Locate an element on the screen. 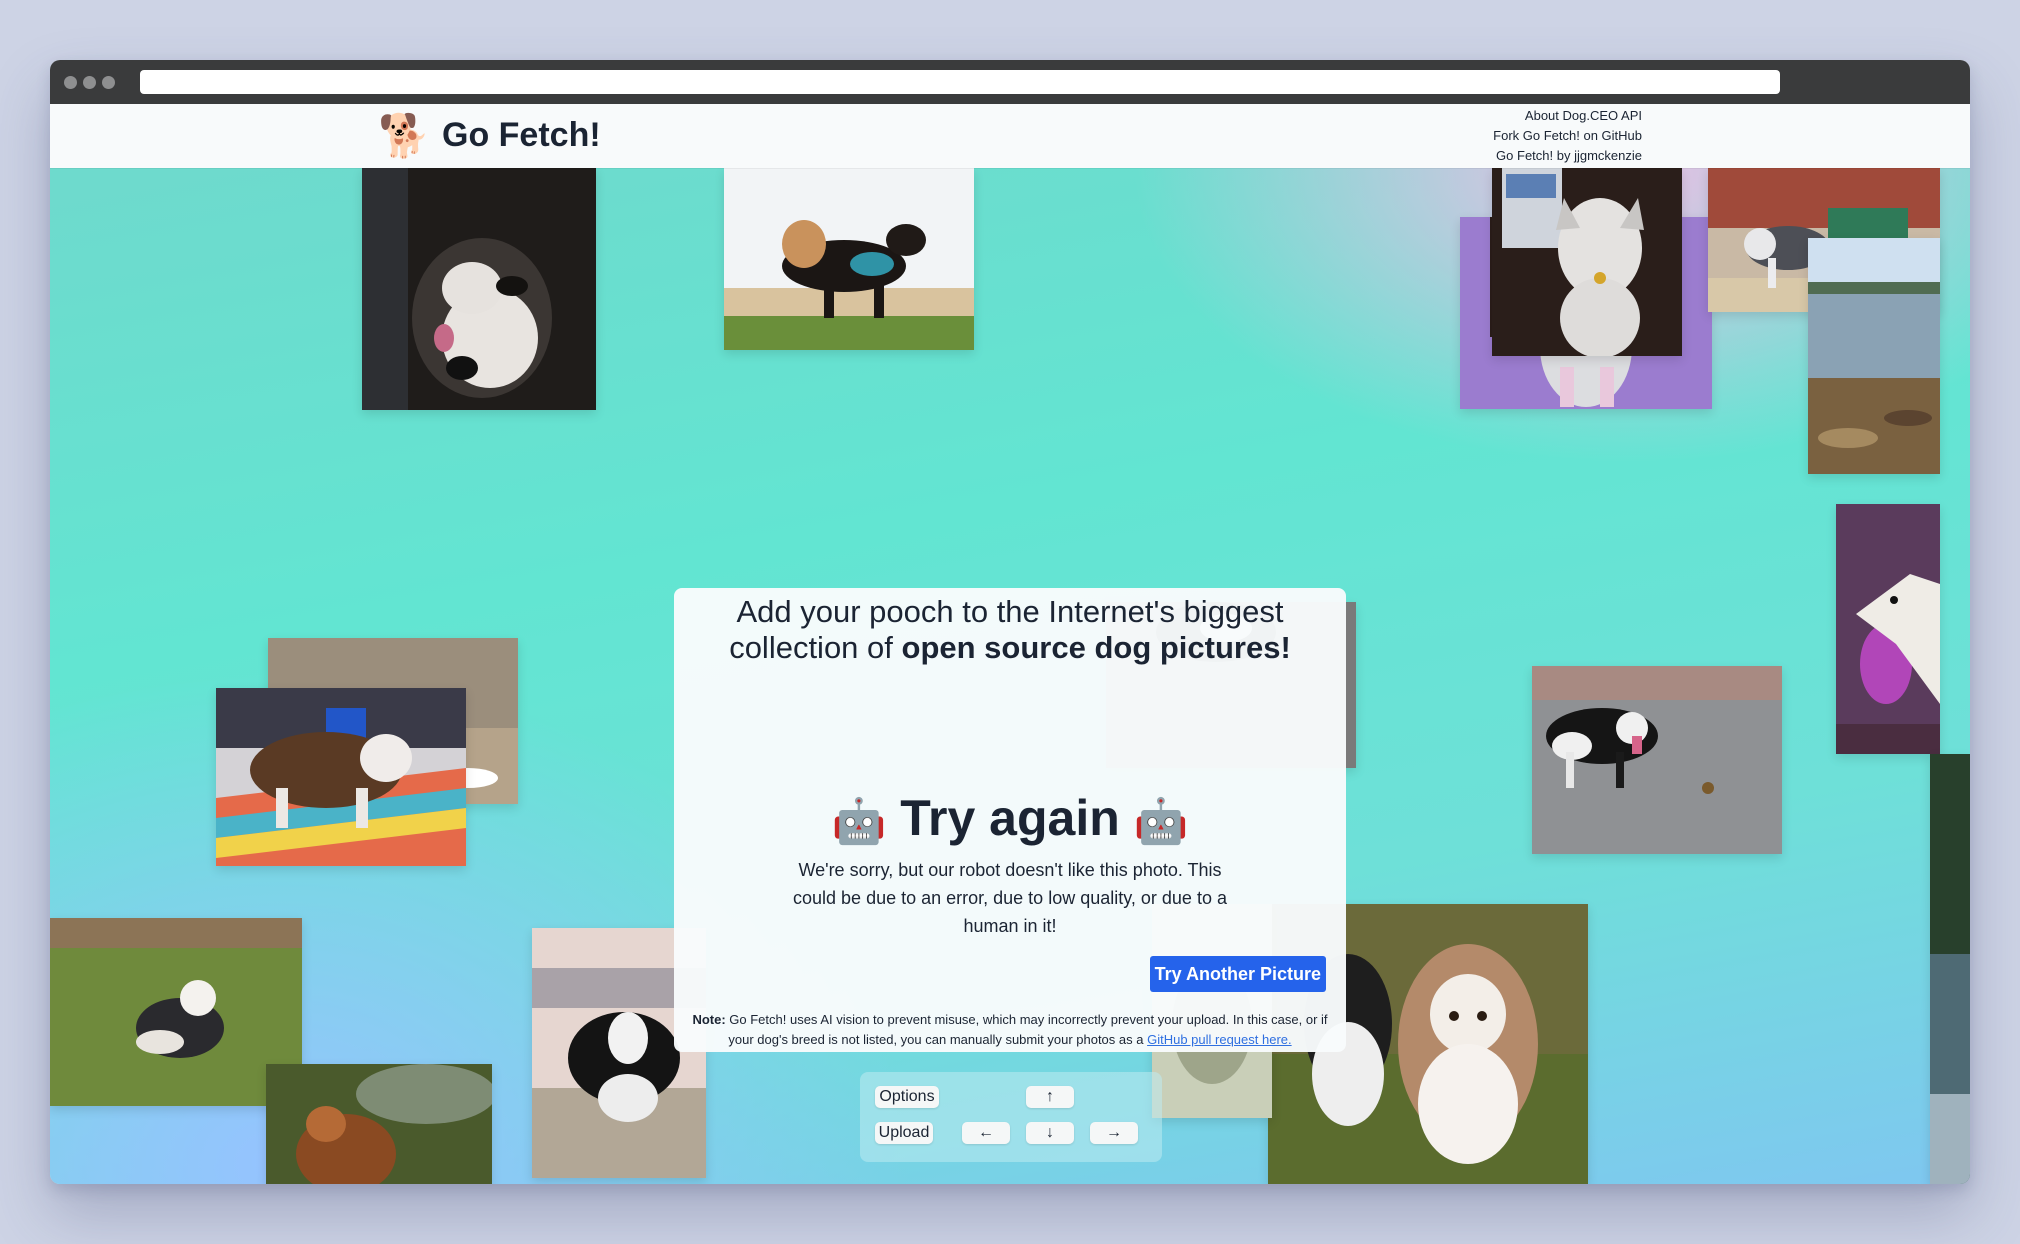  author-link: Go Fetch! by jjgmckenzie is located at coordinates (1567, 156).